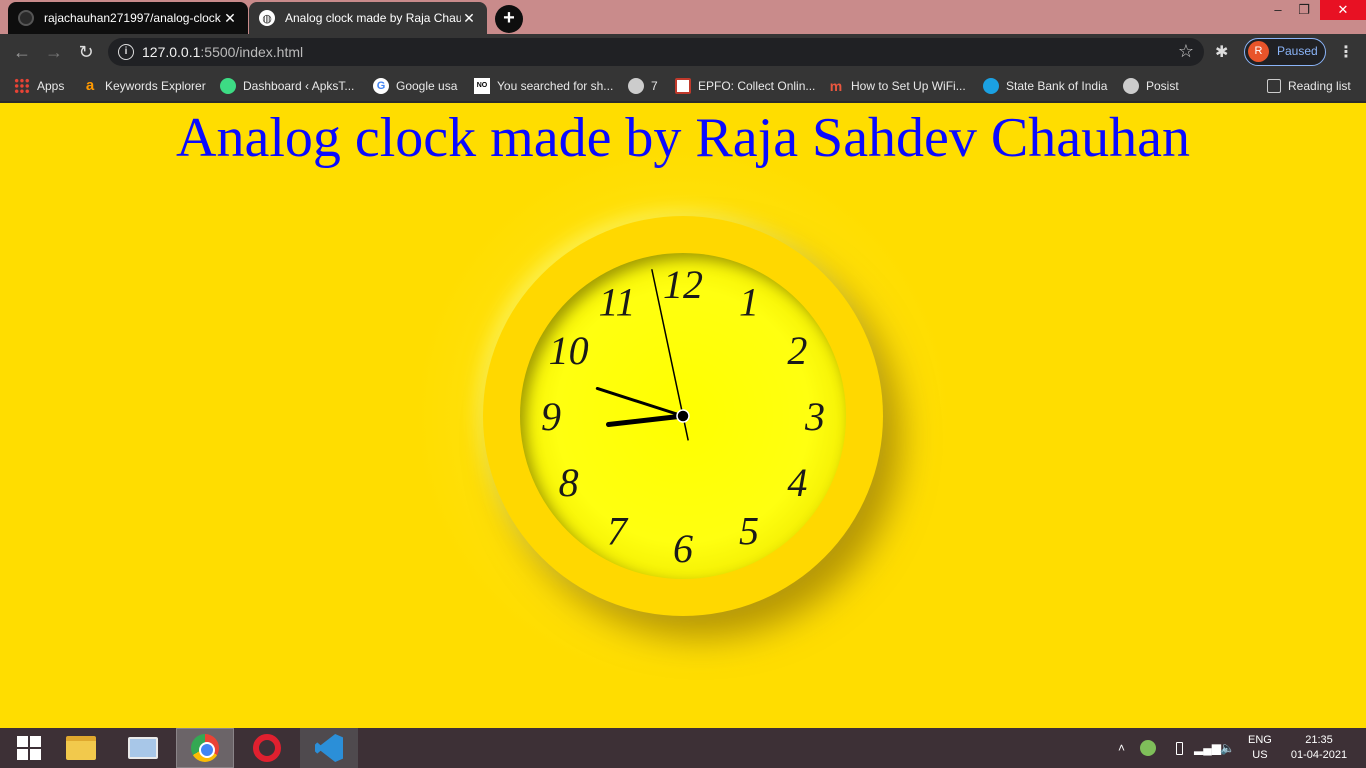 The width and height of the screenshot is (1366, 768). Describe the element at coordinates (90, 85) in the screenshot. I see `ahrefs-icon: a` at that location.